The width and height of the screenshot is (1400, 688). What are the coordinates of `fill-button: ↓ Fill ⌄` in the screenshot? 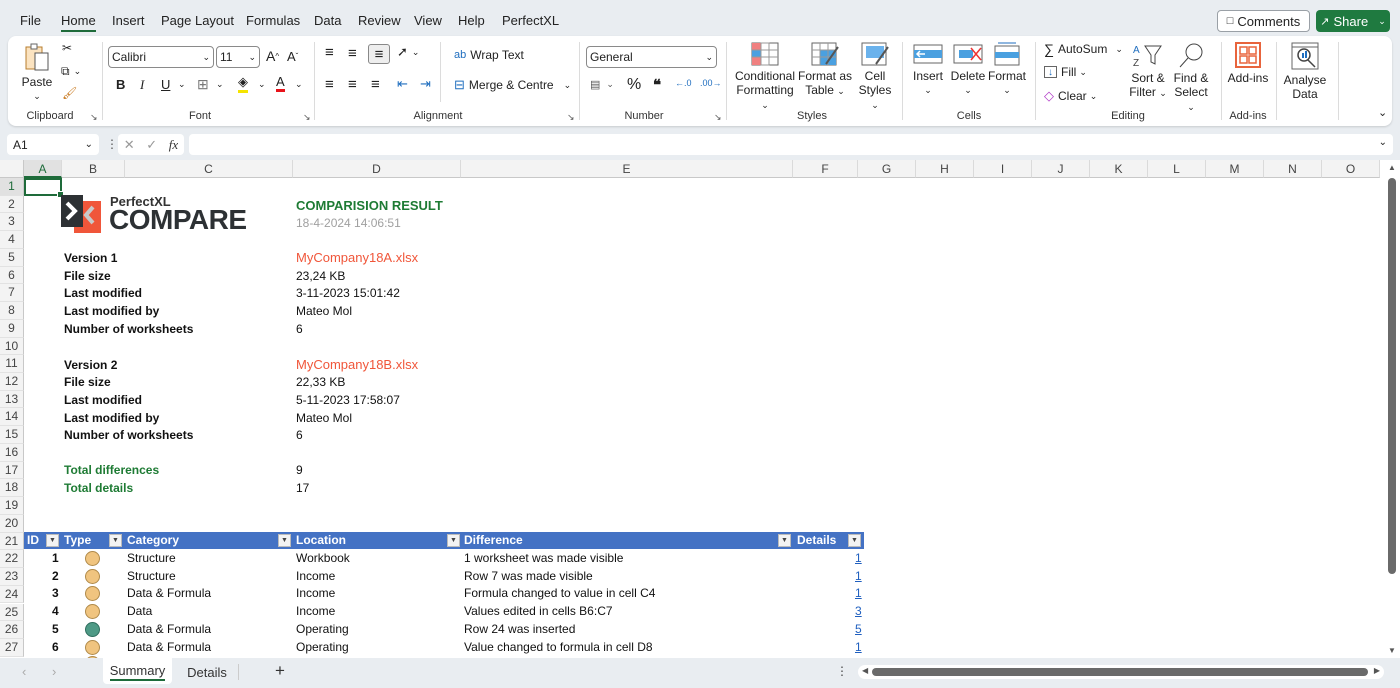 It's located at (1065, 72).